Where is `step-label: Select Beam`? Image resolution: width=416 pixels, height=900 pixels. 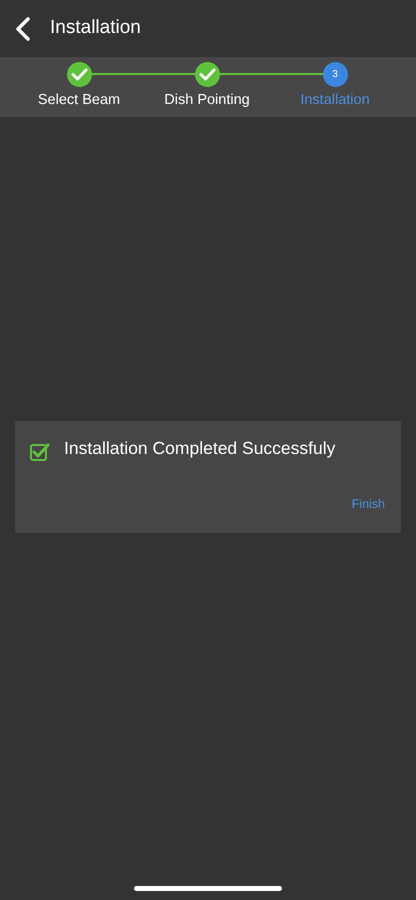 step-label: Select Beam is located at coordinates (79, 100).